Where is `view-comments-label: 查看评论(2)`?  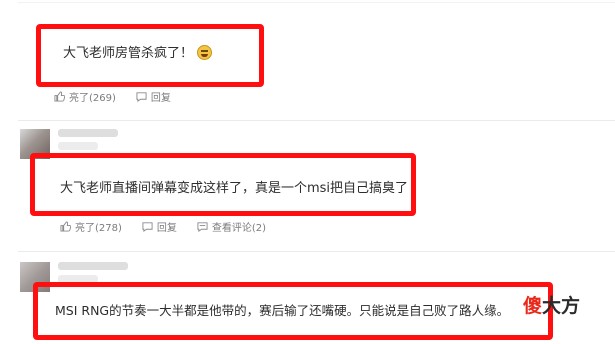 view-comments-label: 查看评论(2) is located at coordinates (239, 228).